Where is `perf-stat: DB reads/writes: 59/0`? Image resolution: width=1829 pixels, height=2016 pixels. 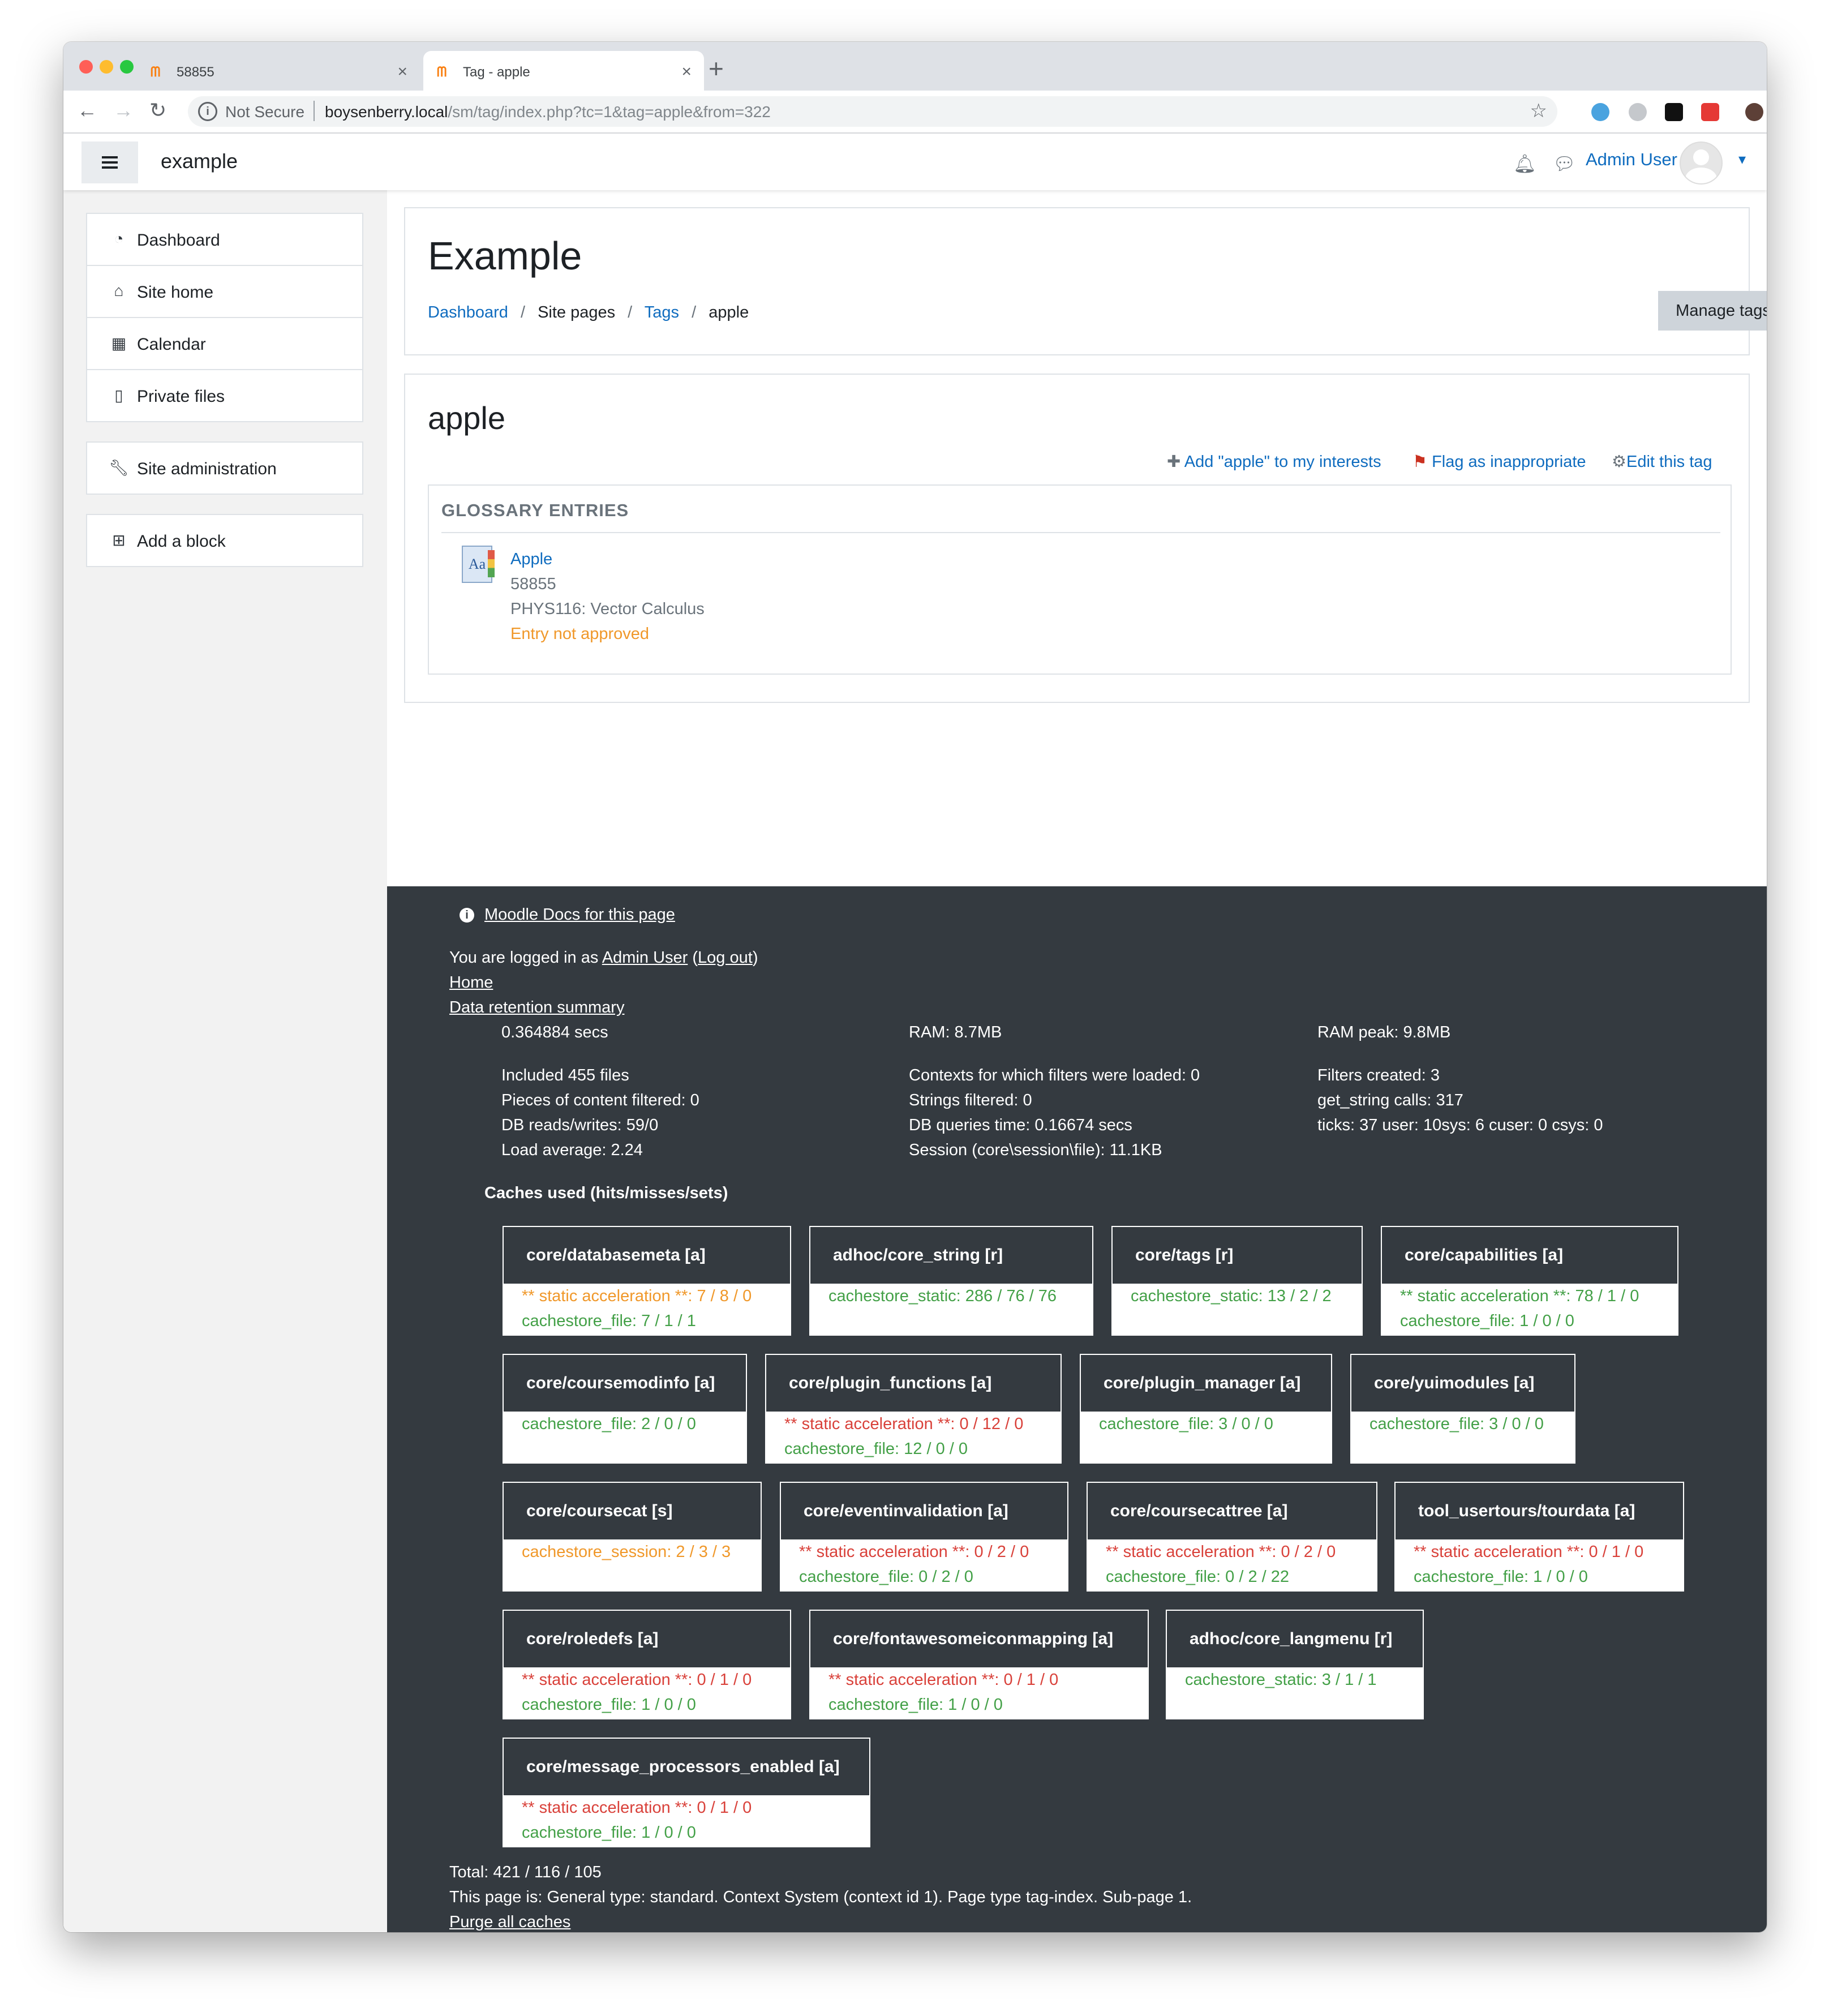 perf-stat: DB reads/writes: 59/0 is located at coordinates (580, 1125).